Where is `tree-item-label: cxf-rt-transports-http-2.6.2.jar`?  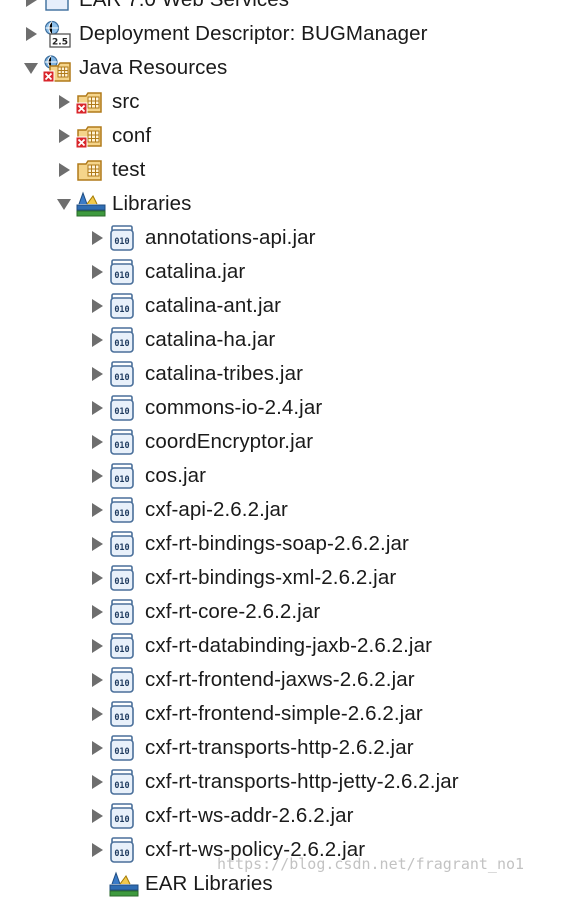
tree-item-label: cxf-rt-transports-http-2.6.2.jar is located at coordinates (279, 747).